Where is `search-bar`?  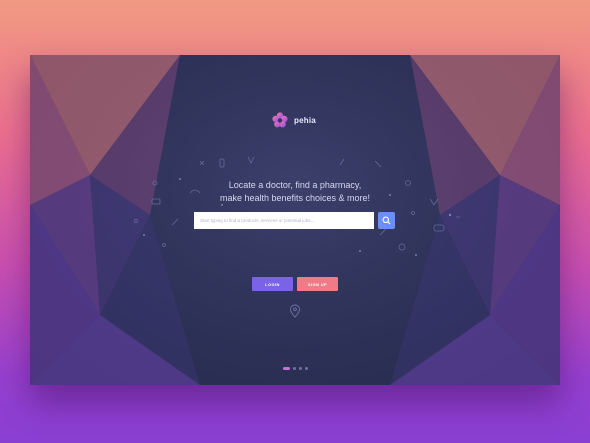
search-bar is located at coordinates (294, 220).